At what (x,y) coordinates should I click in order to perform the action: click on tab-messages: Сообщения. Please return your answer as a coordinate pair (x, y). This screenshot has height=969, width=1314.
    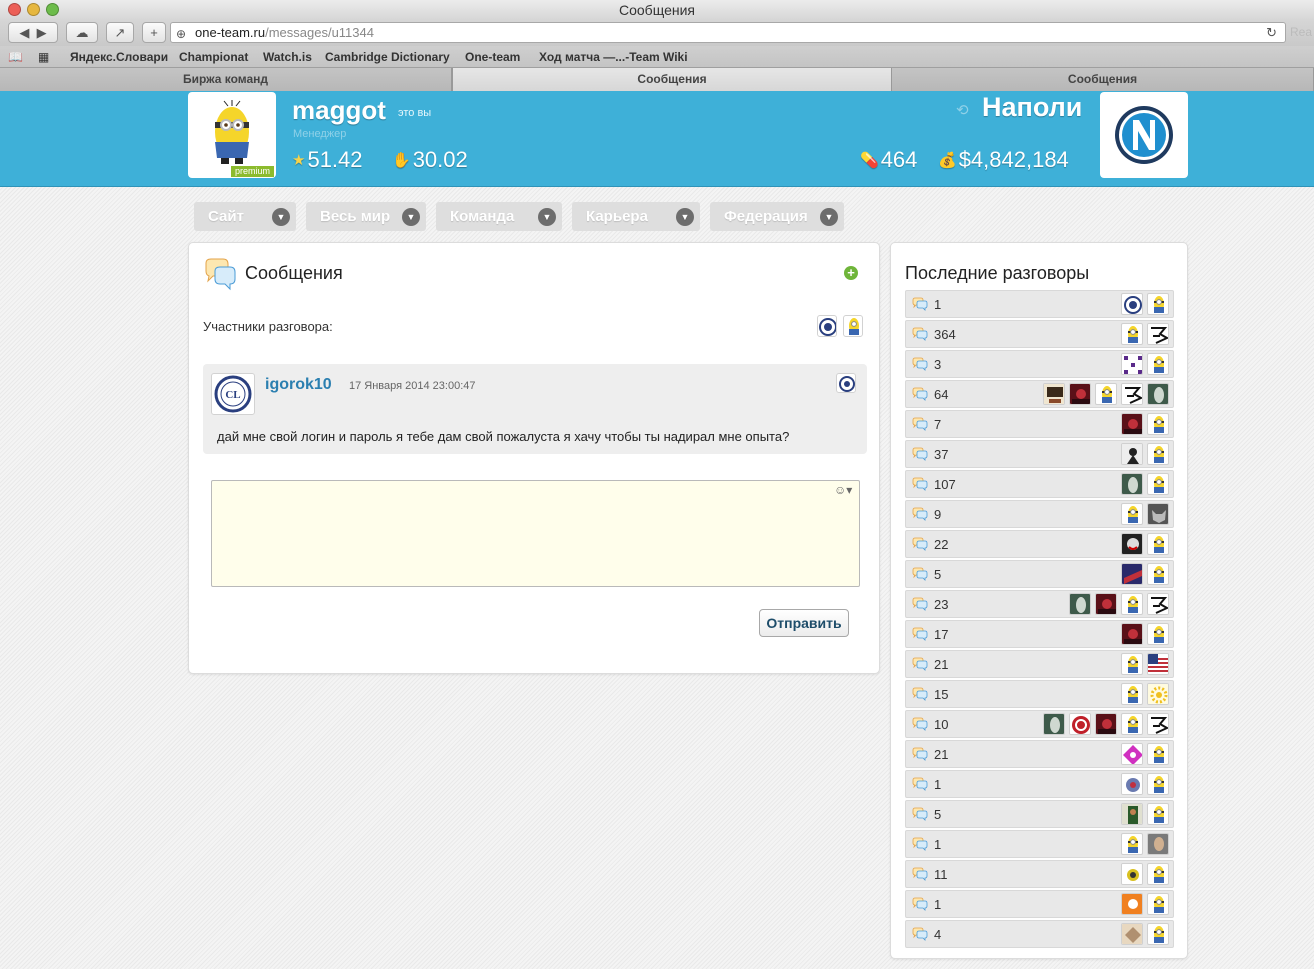
    Looking at the image, I should click on (1103, 79).